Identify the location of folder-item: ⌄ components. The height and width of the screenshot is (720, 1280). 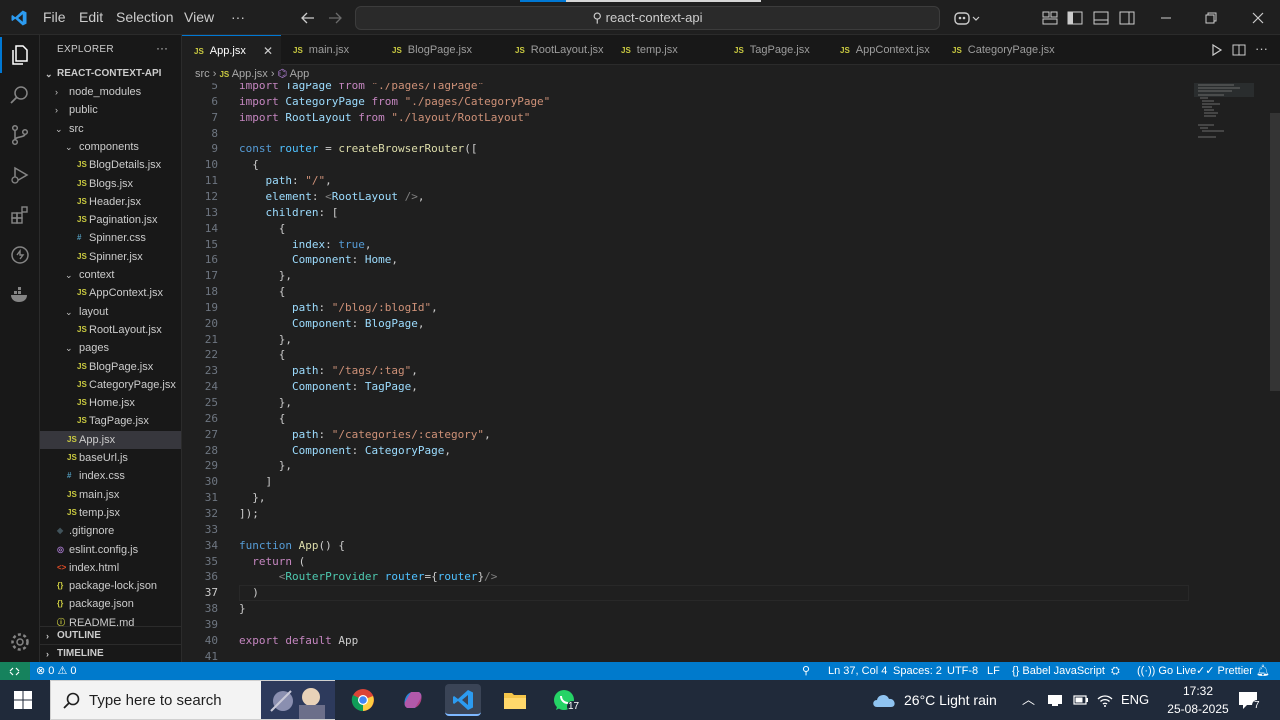
(110, 147).